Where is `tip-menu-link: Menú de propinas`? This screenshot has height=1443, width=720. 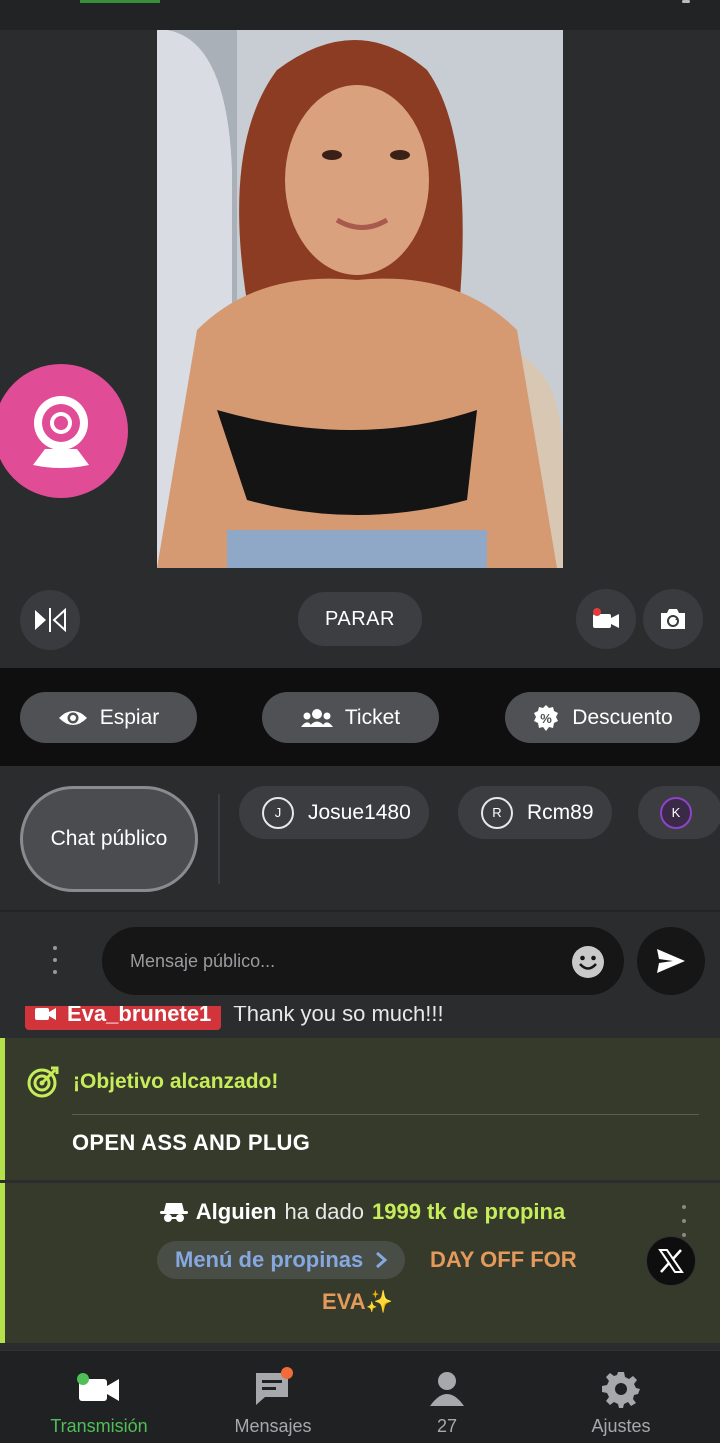 tip-menu-link: Menú de propinas is located at coordinates (281, 1260).